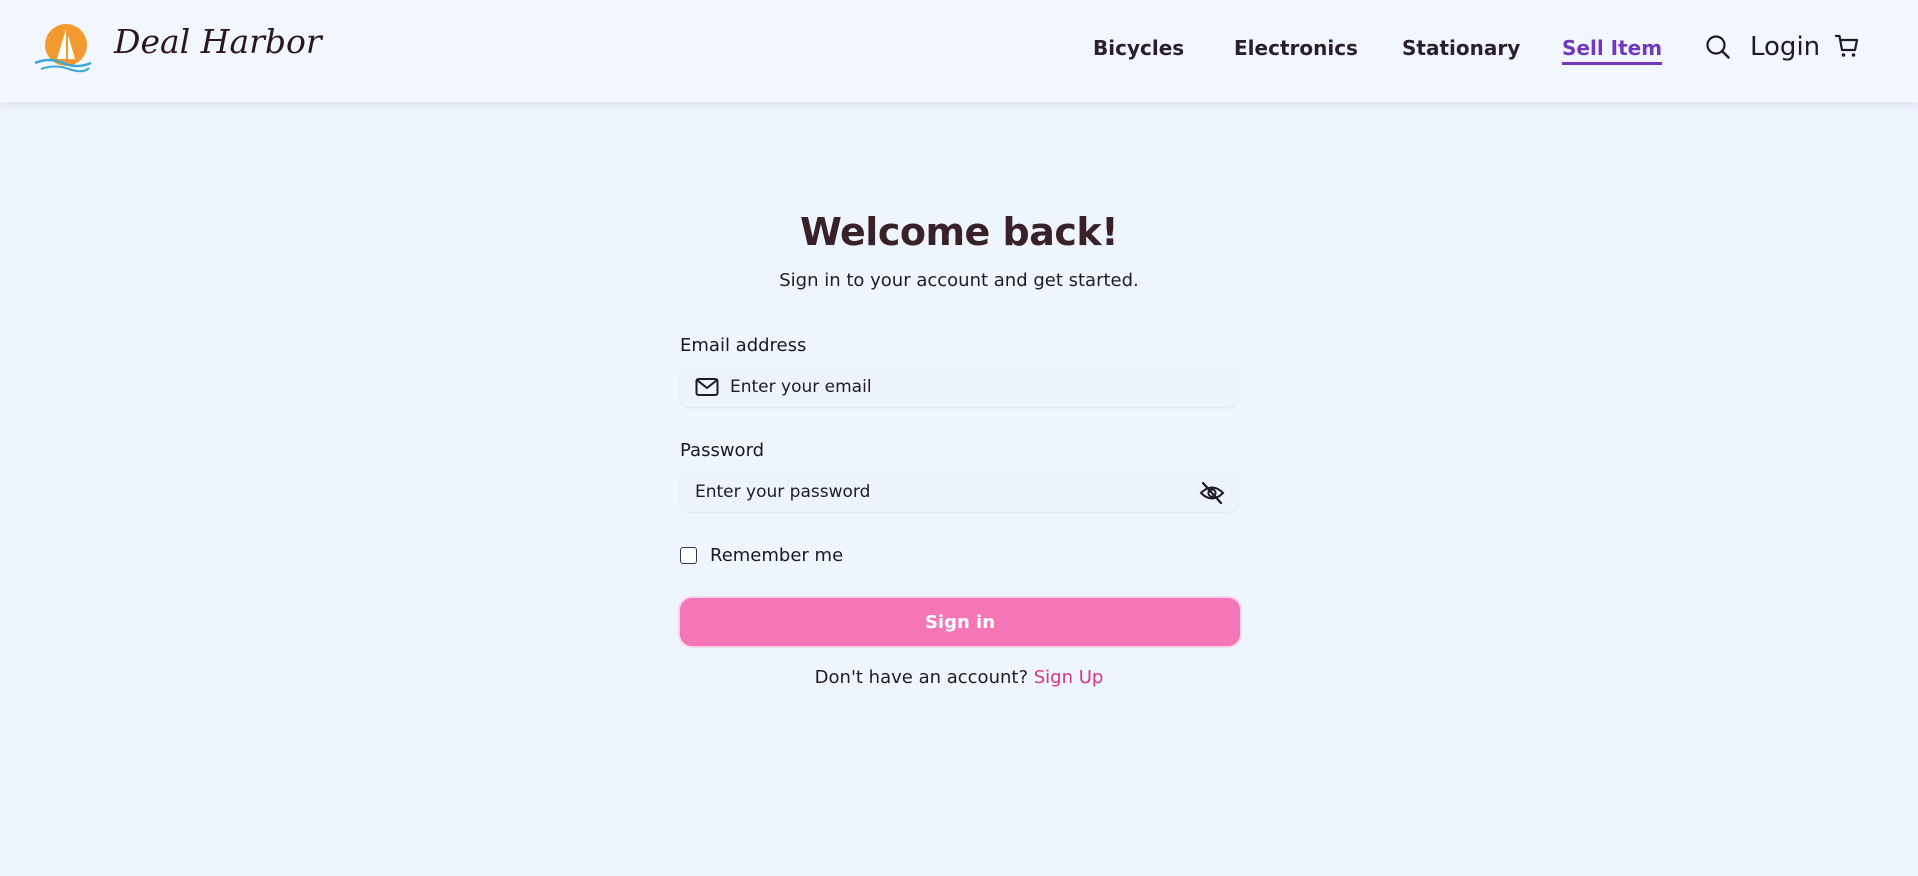 Image resolution: width=1918 pixels, height=876 pixels. What do you see at coordinates (722, 450) in the screenshot?
I see `password-label: Password` at bounding box center [722, 450].